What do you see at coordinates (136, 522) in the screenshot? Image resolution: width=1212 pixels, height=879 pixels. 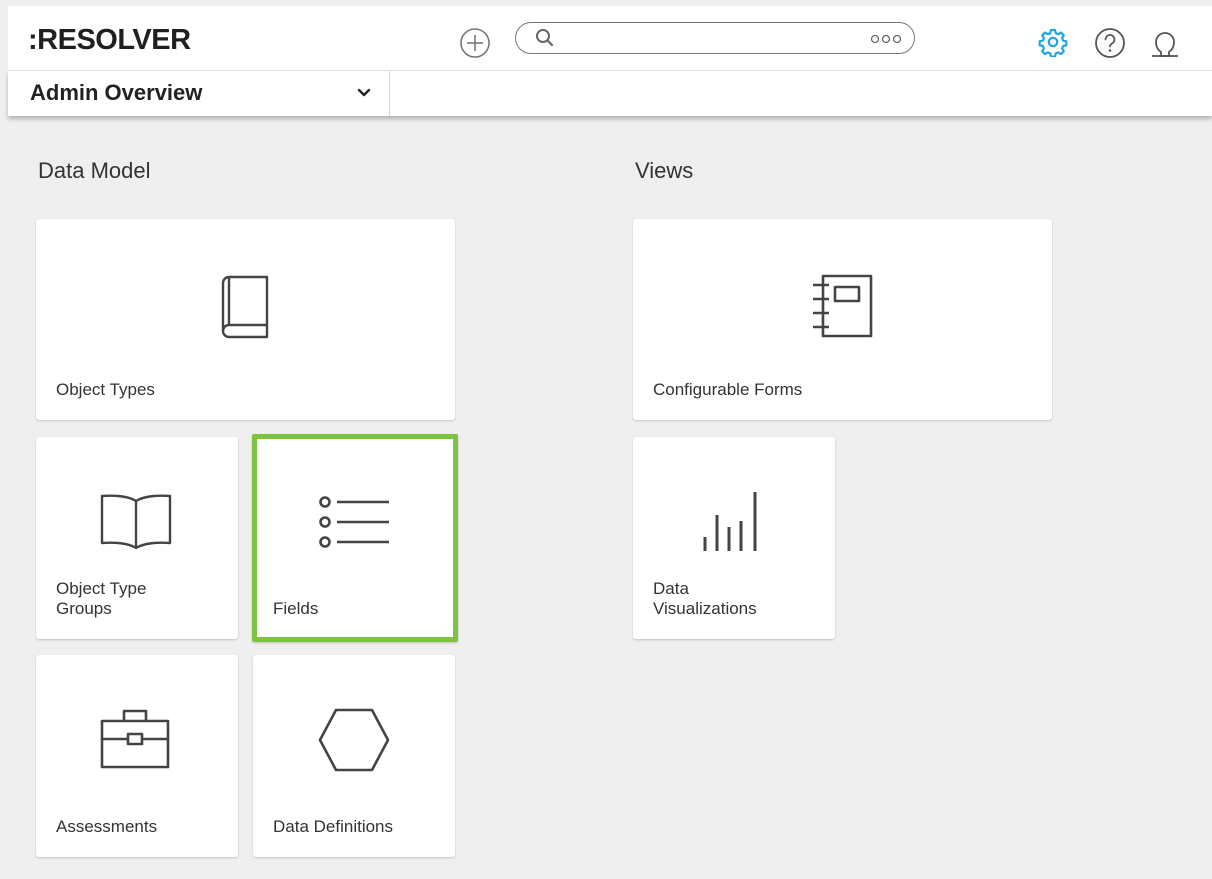 I see `open-book-icon` at bounding box center [136, 522].